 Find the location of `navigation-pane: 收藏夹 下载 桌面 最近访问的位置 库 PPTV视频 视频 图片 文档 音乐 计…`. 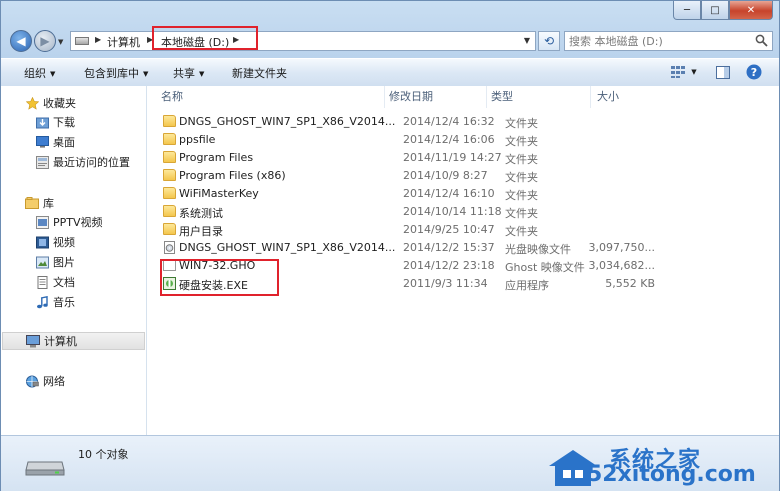

navigation-pane: 收藏夹 下载 桌面 最近访问的位置 库 PPTV视频 视频 图片 文档 音乐 计… is located at coordinates (74, 260).